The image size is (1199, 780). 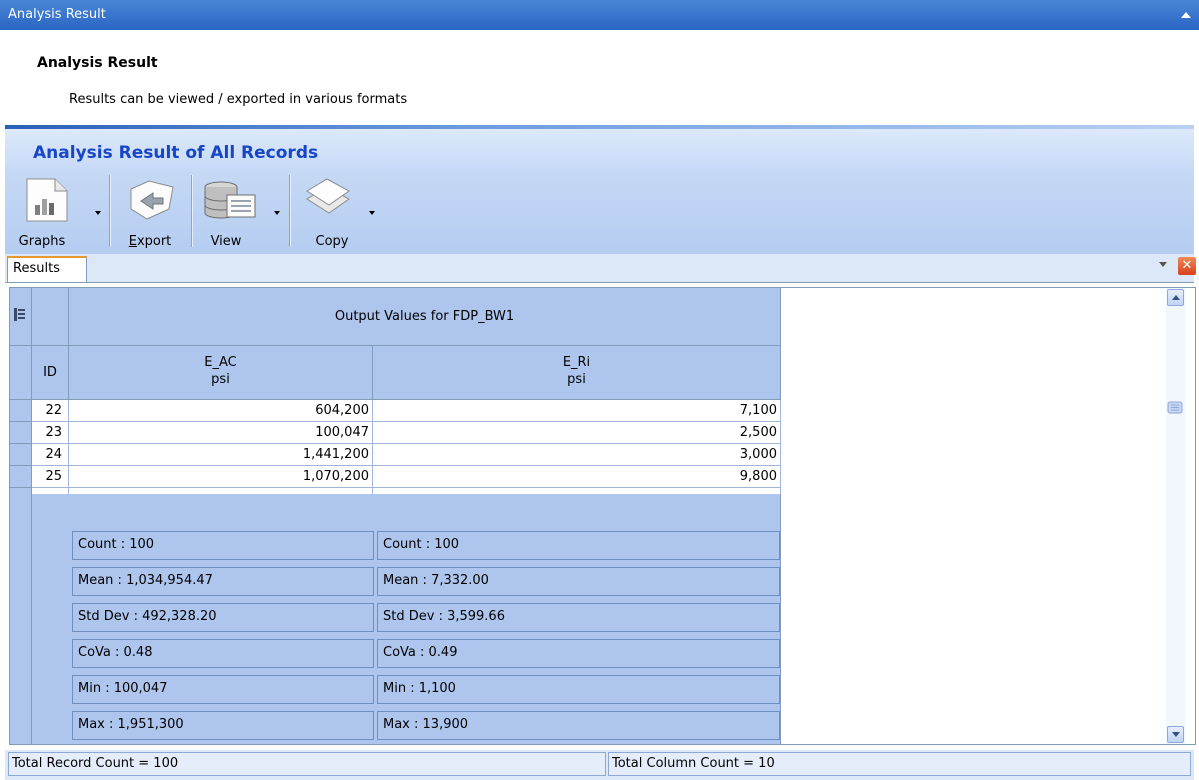 I want to click on summary-e-ri-count: Count : 100, so click(x=578, y=545).